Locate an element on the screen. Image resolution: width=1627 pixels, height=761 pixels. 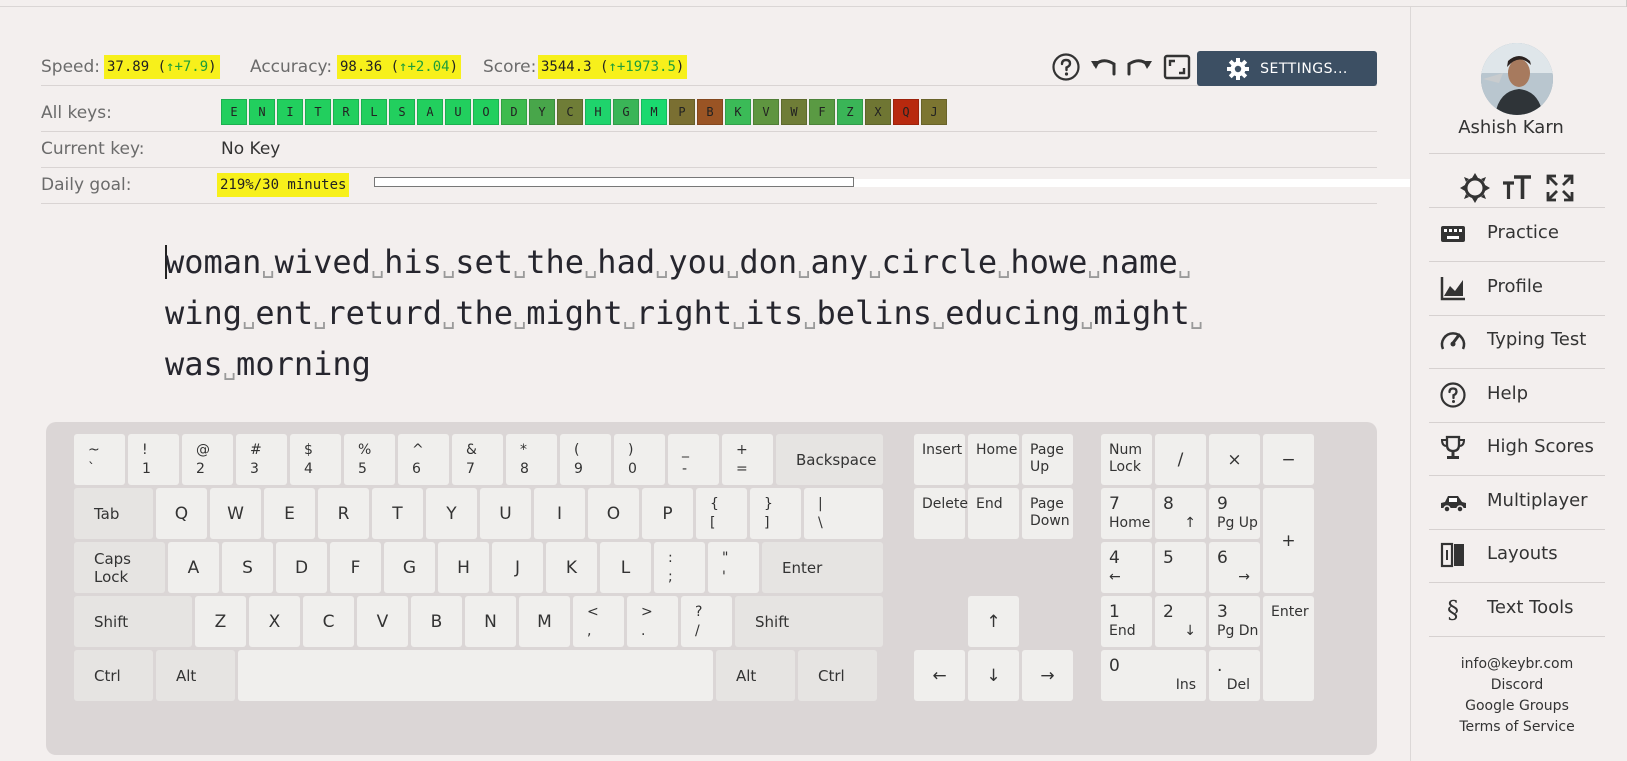
arrow-down-key: ↓ is located at coordinates (993, 675).